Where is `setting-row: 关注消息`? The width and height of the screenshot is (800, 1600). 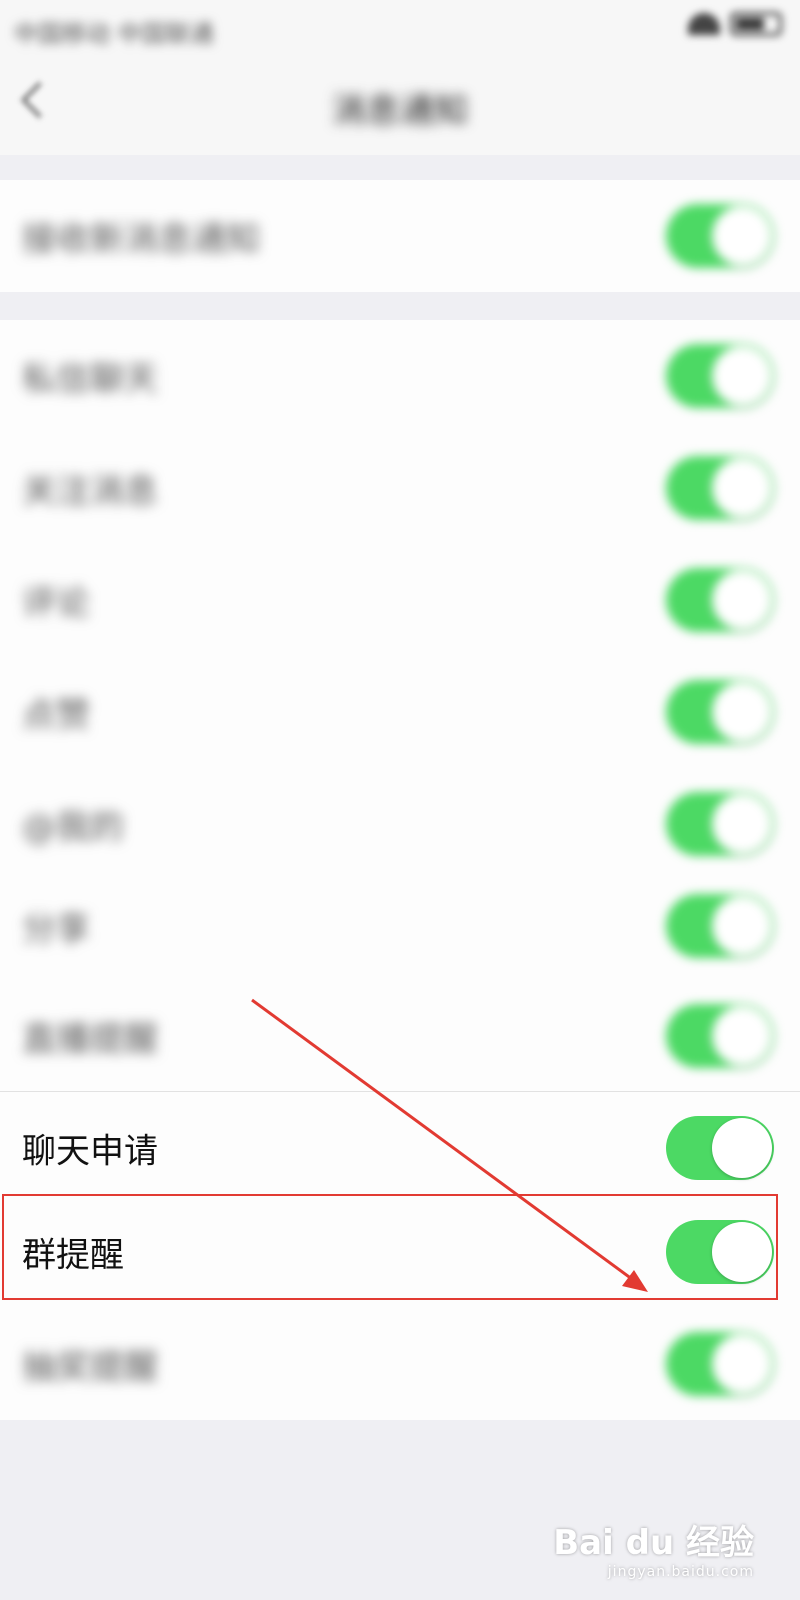
setting-row: 关注消息 is located at coordinates (400, 488).